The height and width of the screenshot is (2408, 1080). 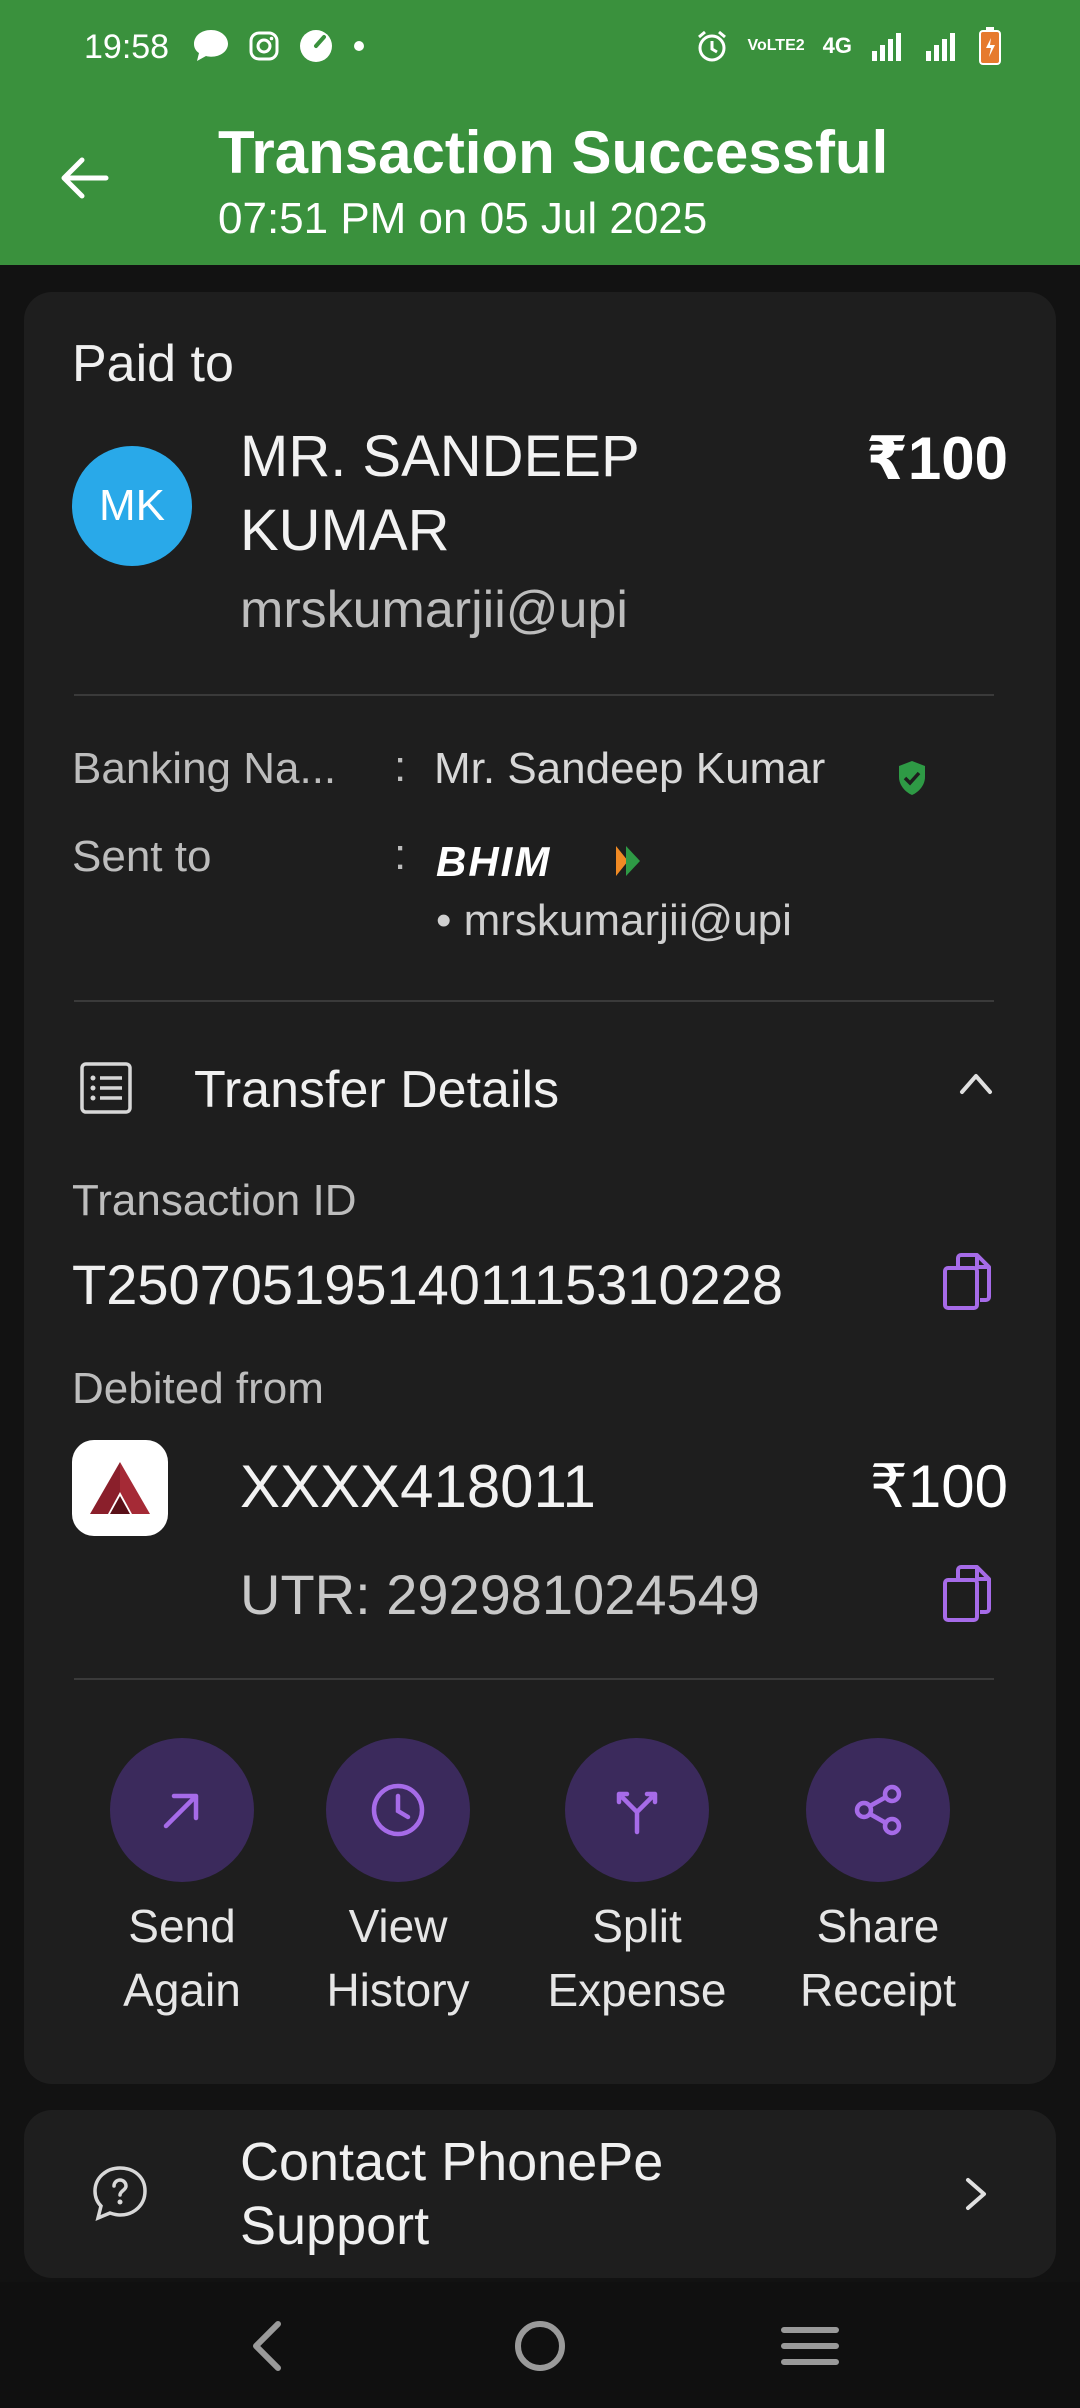 I want to click on share-receipt-label: Share Receipt, so click(x=878, y=1958).